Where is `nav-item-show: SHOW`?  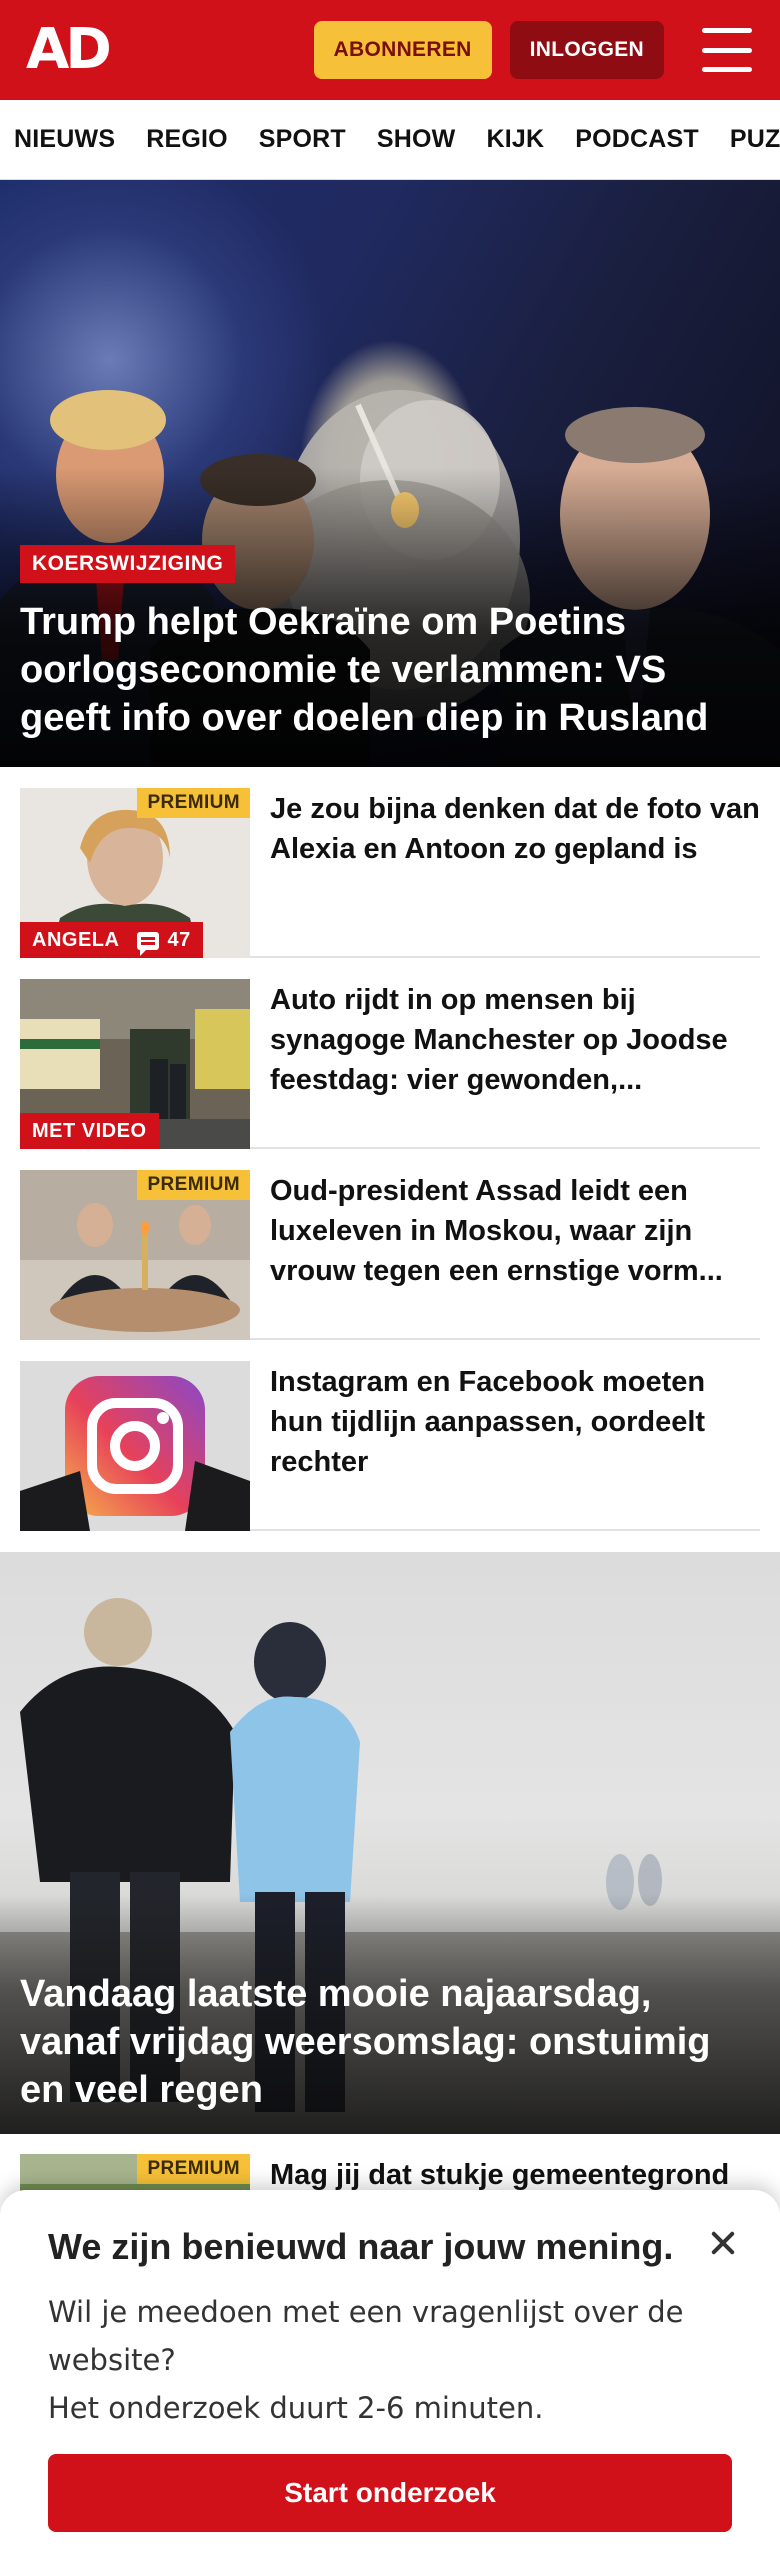
nav-item-show: SHOW is located at coordinates (416, 139).